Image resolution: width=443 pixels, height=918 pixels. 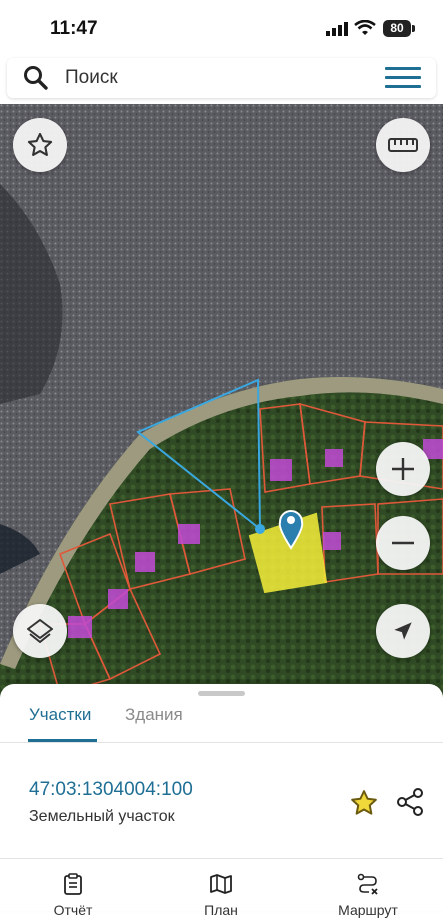 What do you see at coordinates (337, 29) in the screenshot?
I see `cellular-signal-icon` at bounding box center [337, 29].